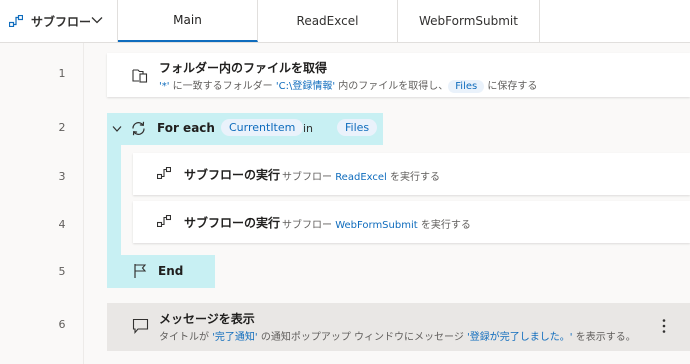  I want to click on variable-token-currentitem: CurrentItem, so click(262, 127).